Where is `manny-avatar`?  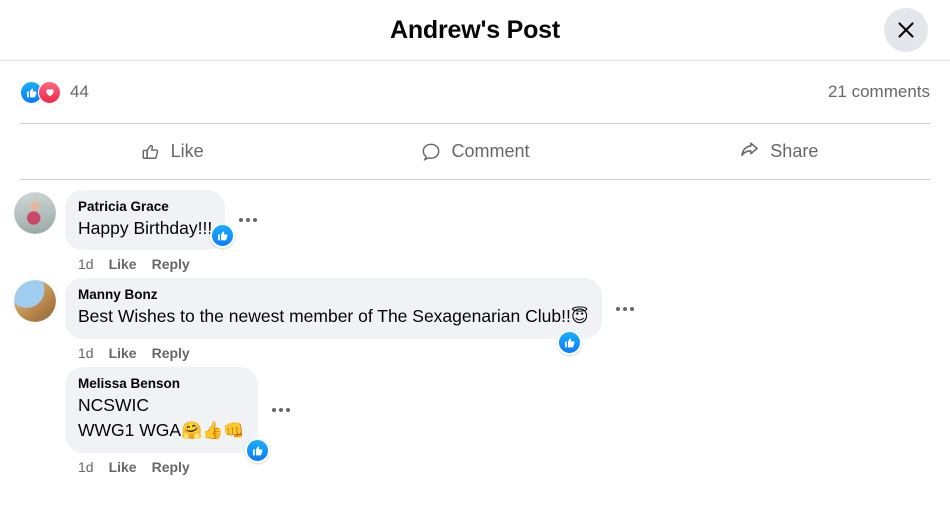
manny-avatar is located at coordinates (35, 301).